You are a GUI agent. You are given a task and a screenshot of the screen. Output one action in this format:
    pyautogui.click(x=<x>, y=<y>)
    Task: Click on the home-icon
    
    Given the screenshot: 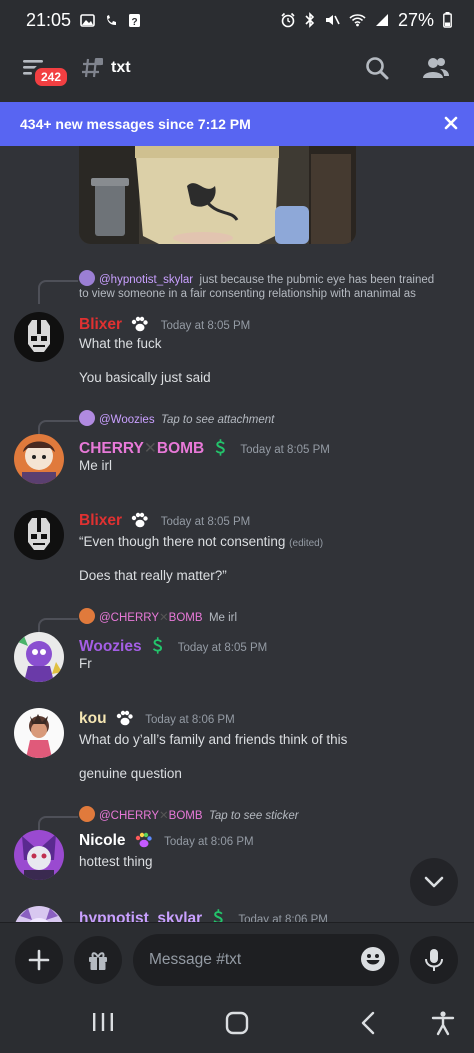 What is the action you would take?
    pyautogui.click(x=237, y=1023)
    